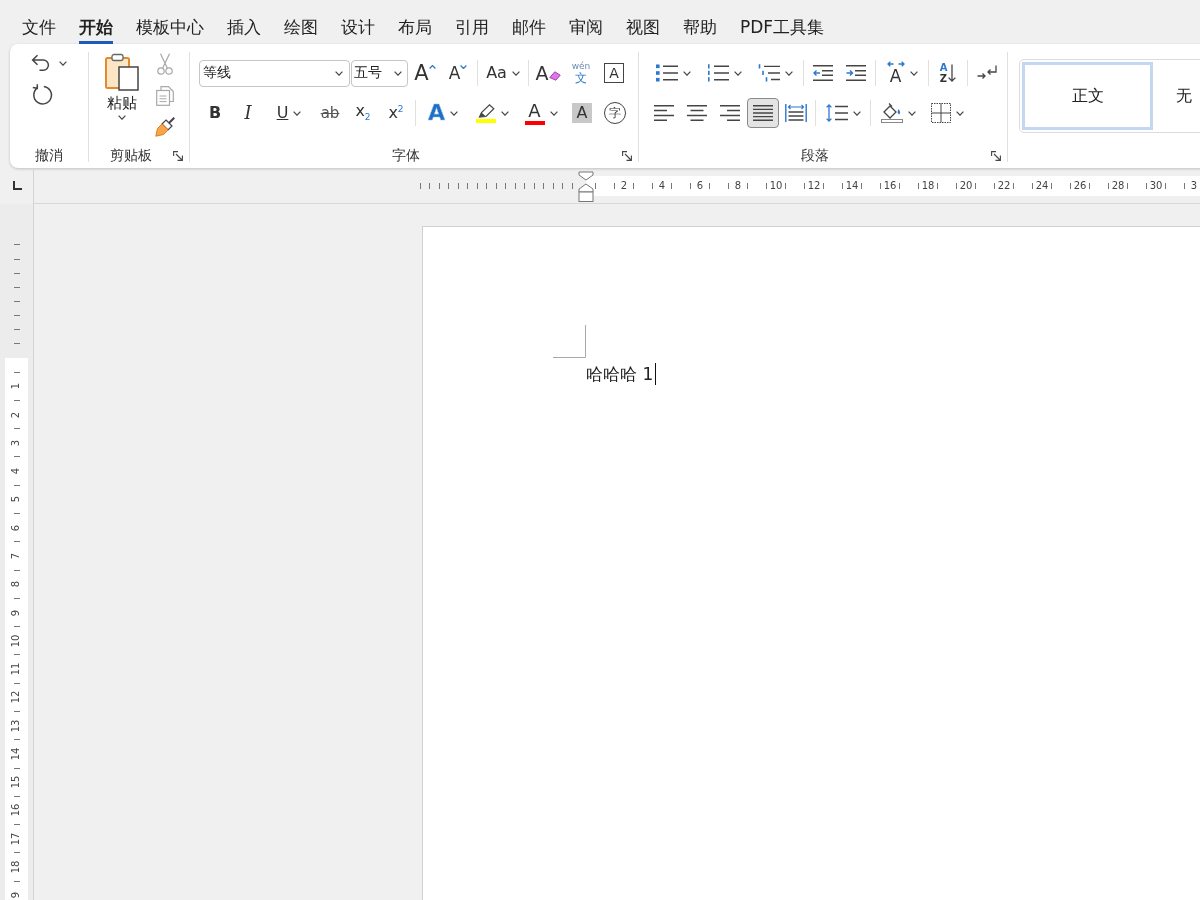 This screenshot has width=1200, height=900. I want to click on bold-button: B, so click(215, 113).